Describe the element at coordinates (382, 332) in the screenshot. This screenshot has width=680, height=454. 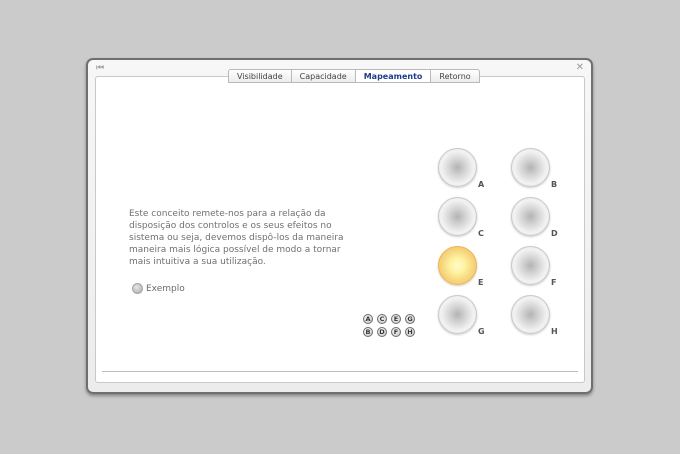
I see `mini-knob-d: D` at that location.